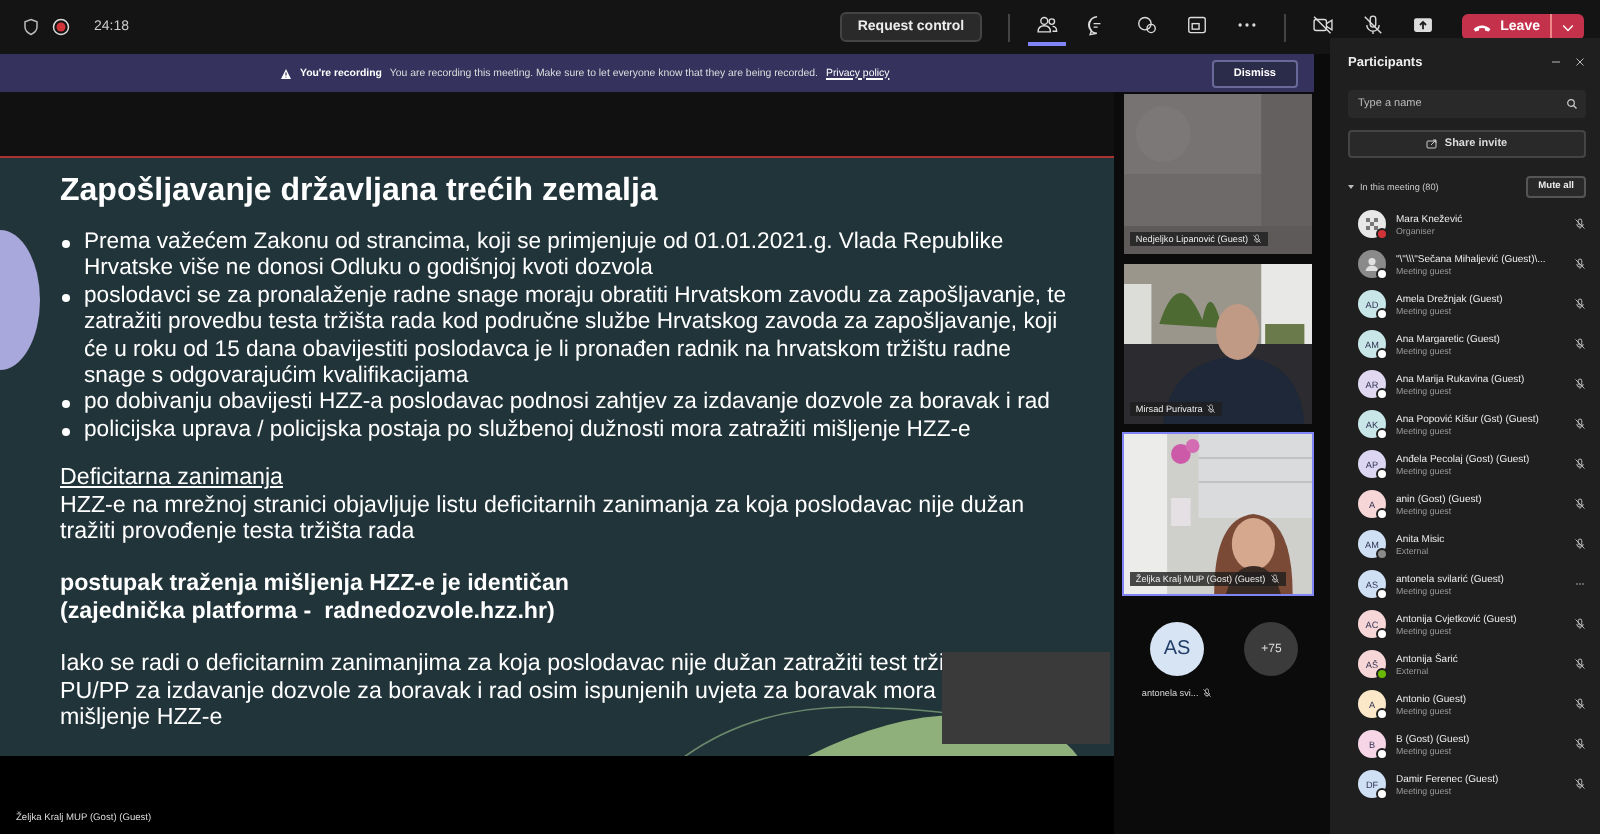 The image size is (1600, 834). I want to click on close-icon, so click(1580, 62).